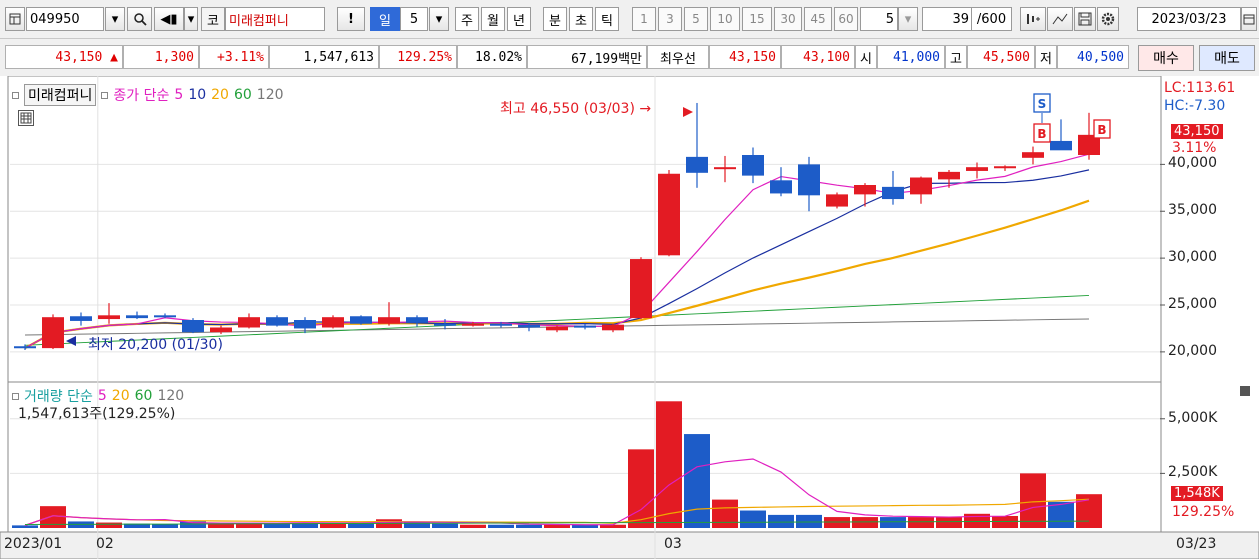 The height and width of the screenshot is (559, 1259). I want to click on data-count-input: 39, so click(947, 19).